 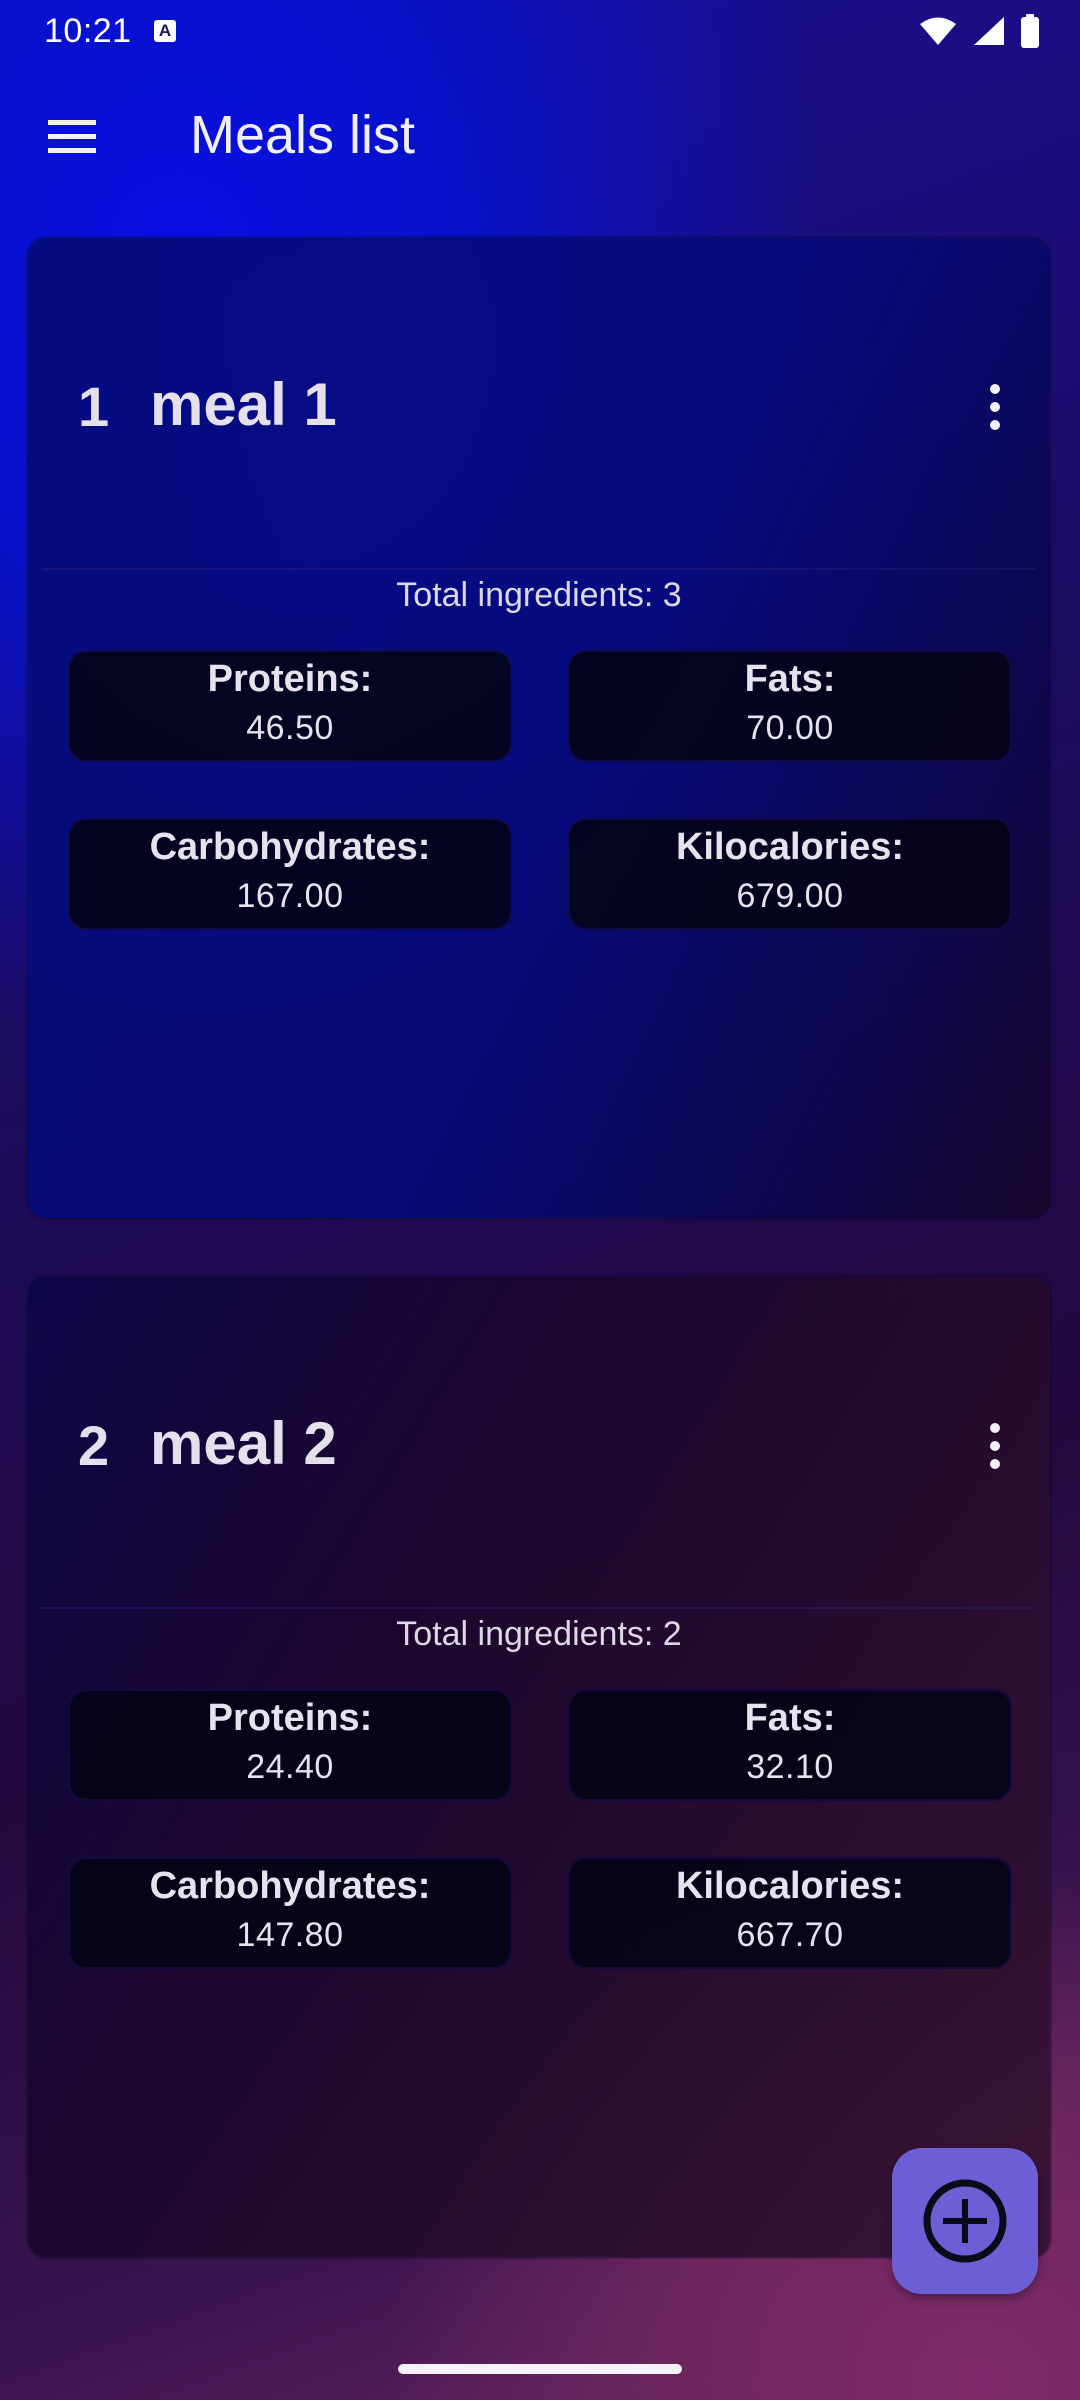 What do you see at coordinates (290, 1935) in the screenshot?
I see `carbohydrates-value: 147.80` at bounding box center [290, 1935].